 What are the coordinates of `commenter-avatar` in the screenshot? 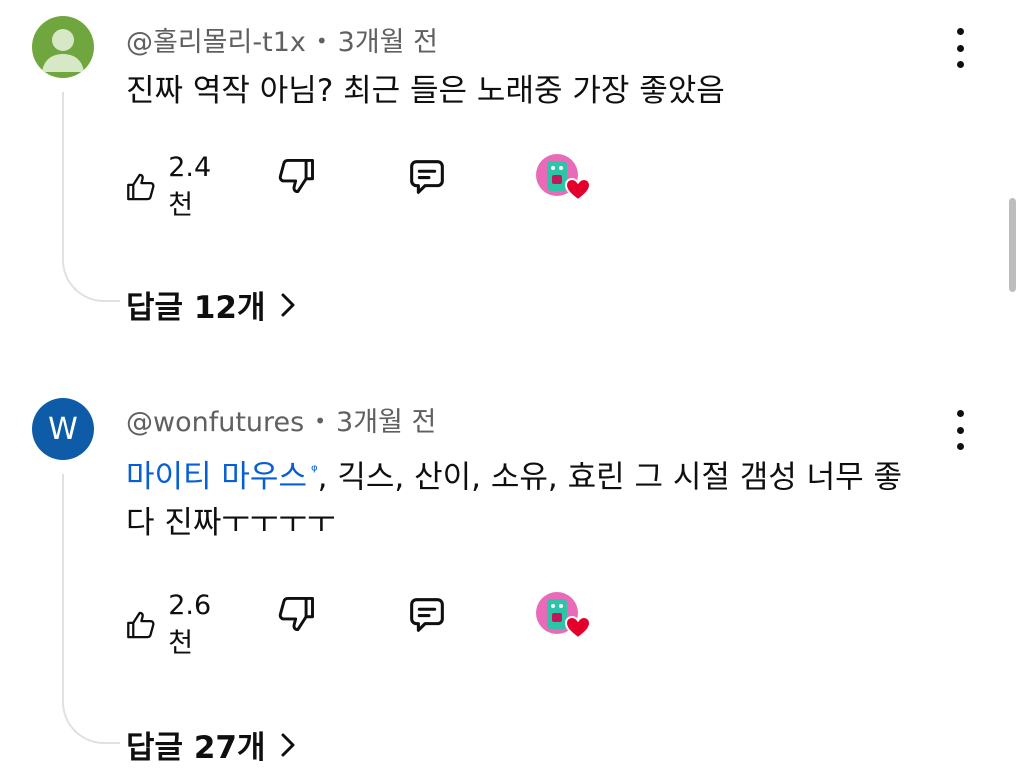 It's located at (63, 47).